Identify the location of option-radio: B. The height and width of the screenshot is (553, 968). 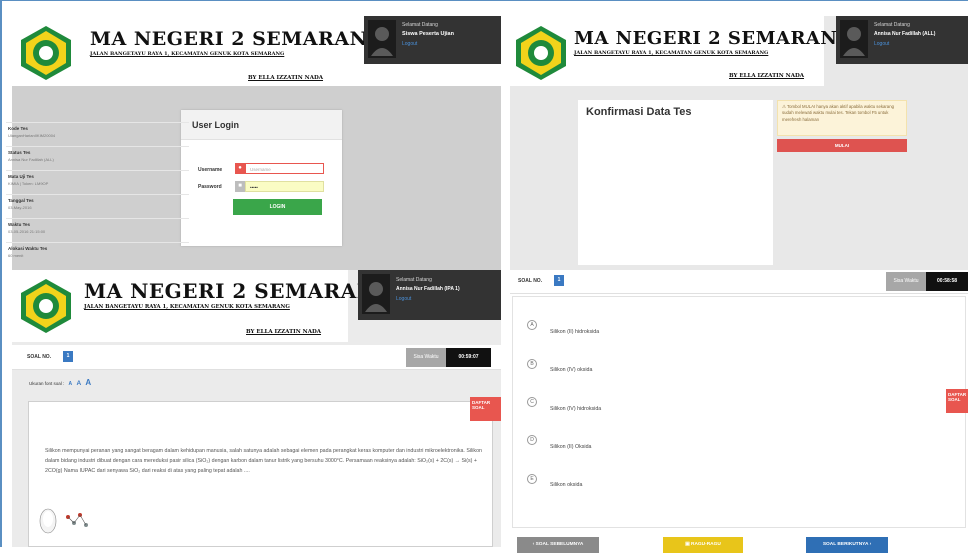
(532, 364).